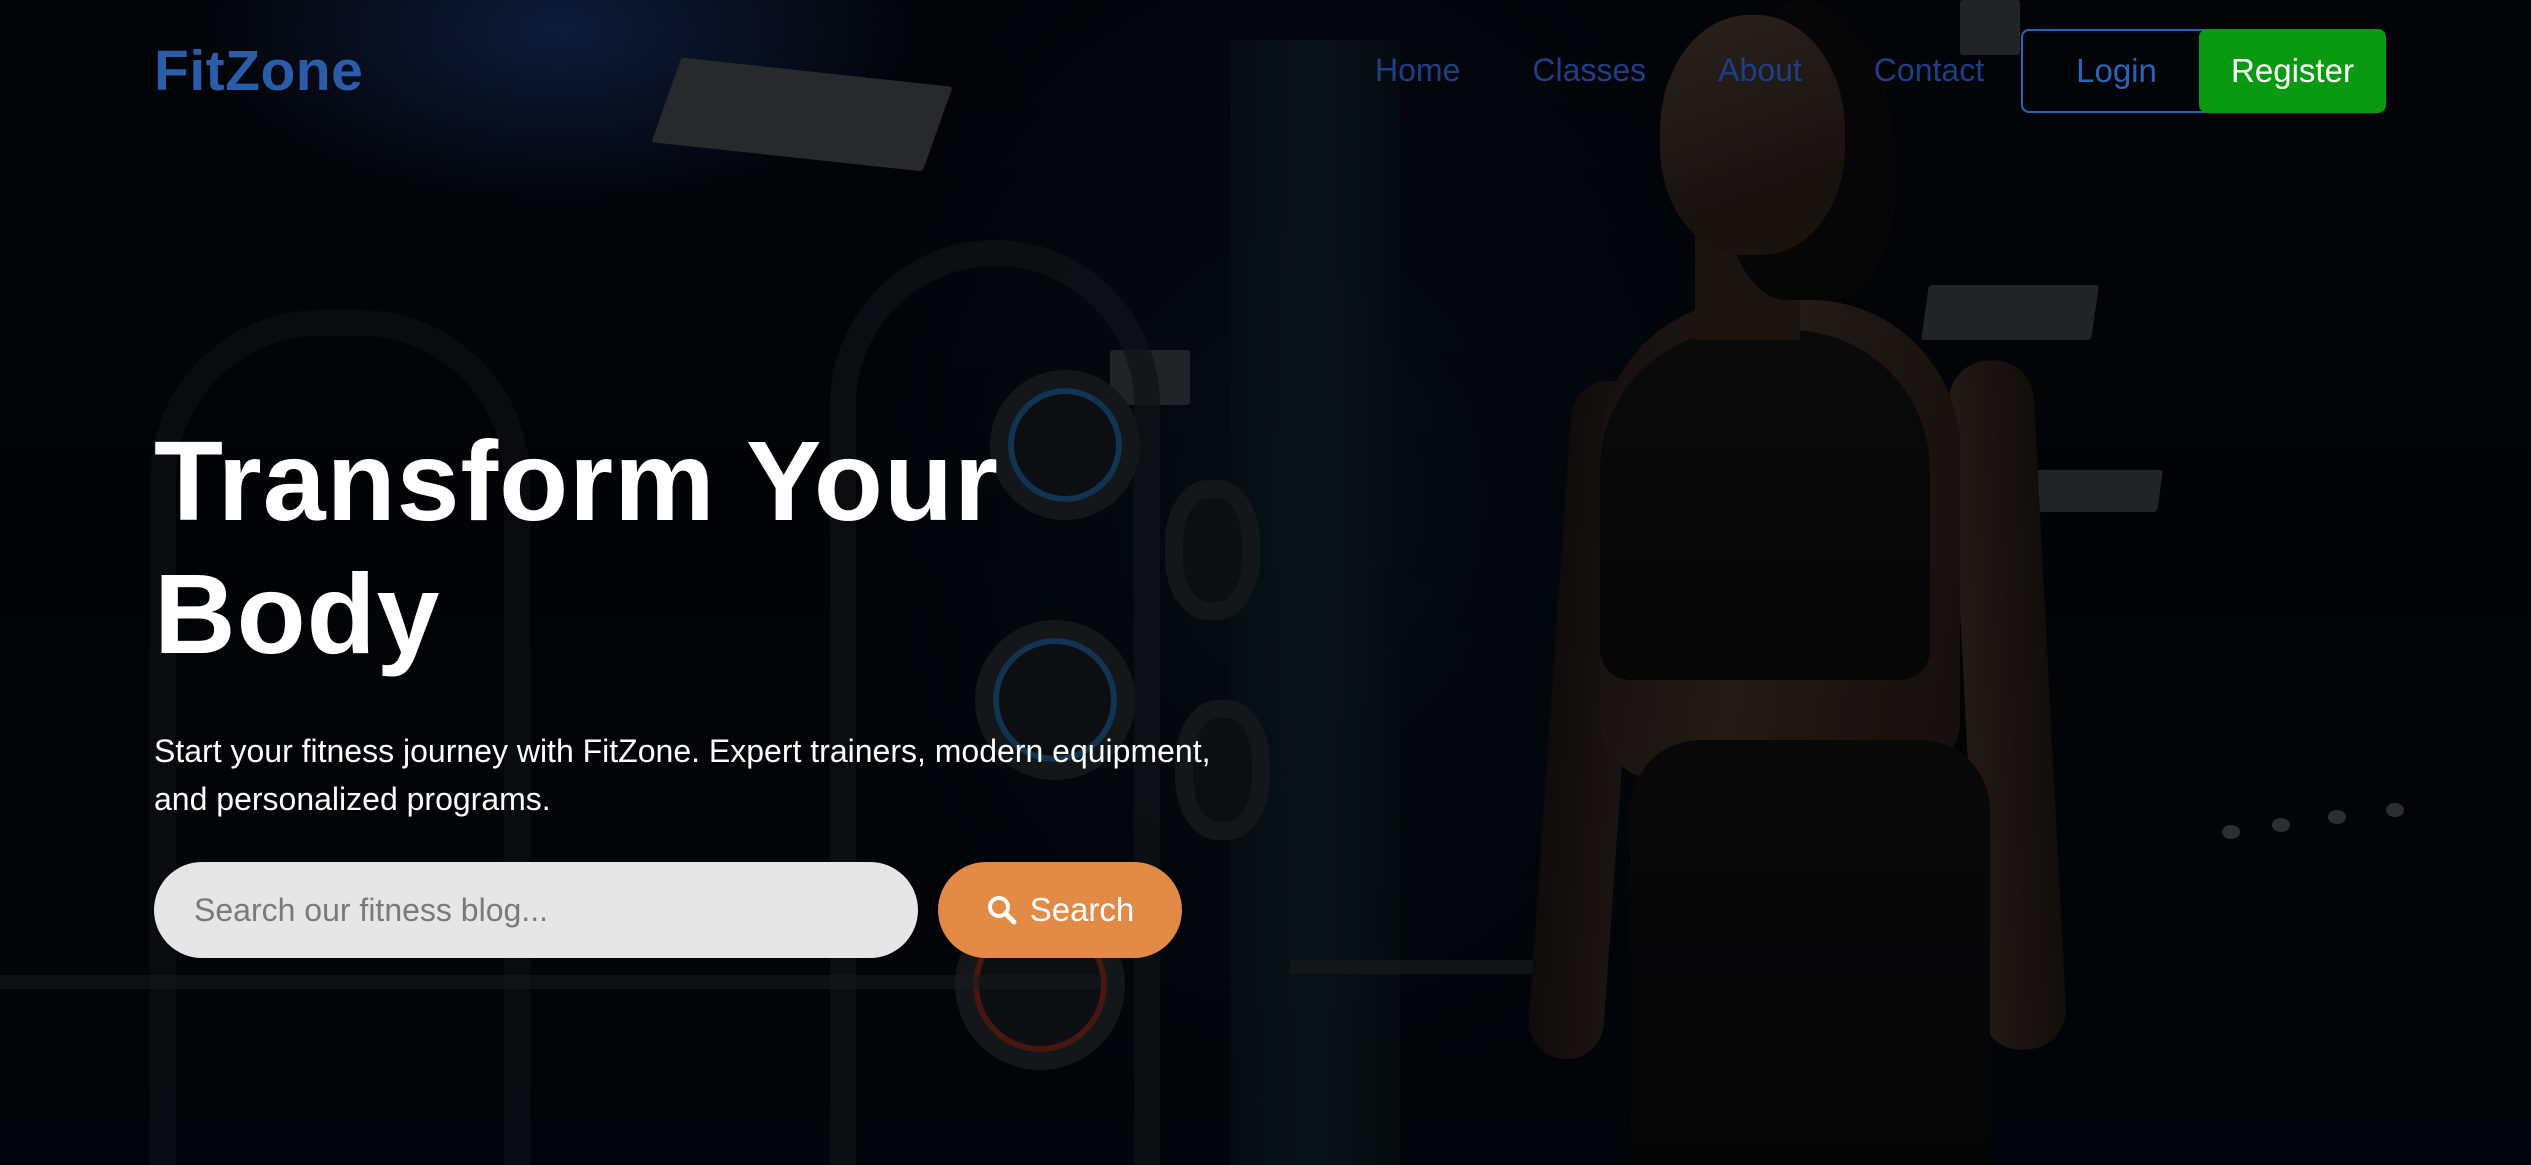  I want to click on register-button: Register, so click(2292, 71).